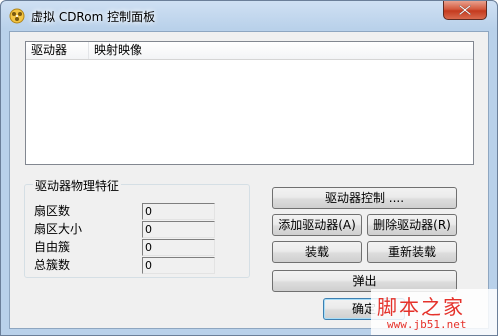 This screenshot has height=336, width=498. I want to click on free-clusters-field: 0, so click(178, 247).